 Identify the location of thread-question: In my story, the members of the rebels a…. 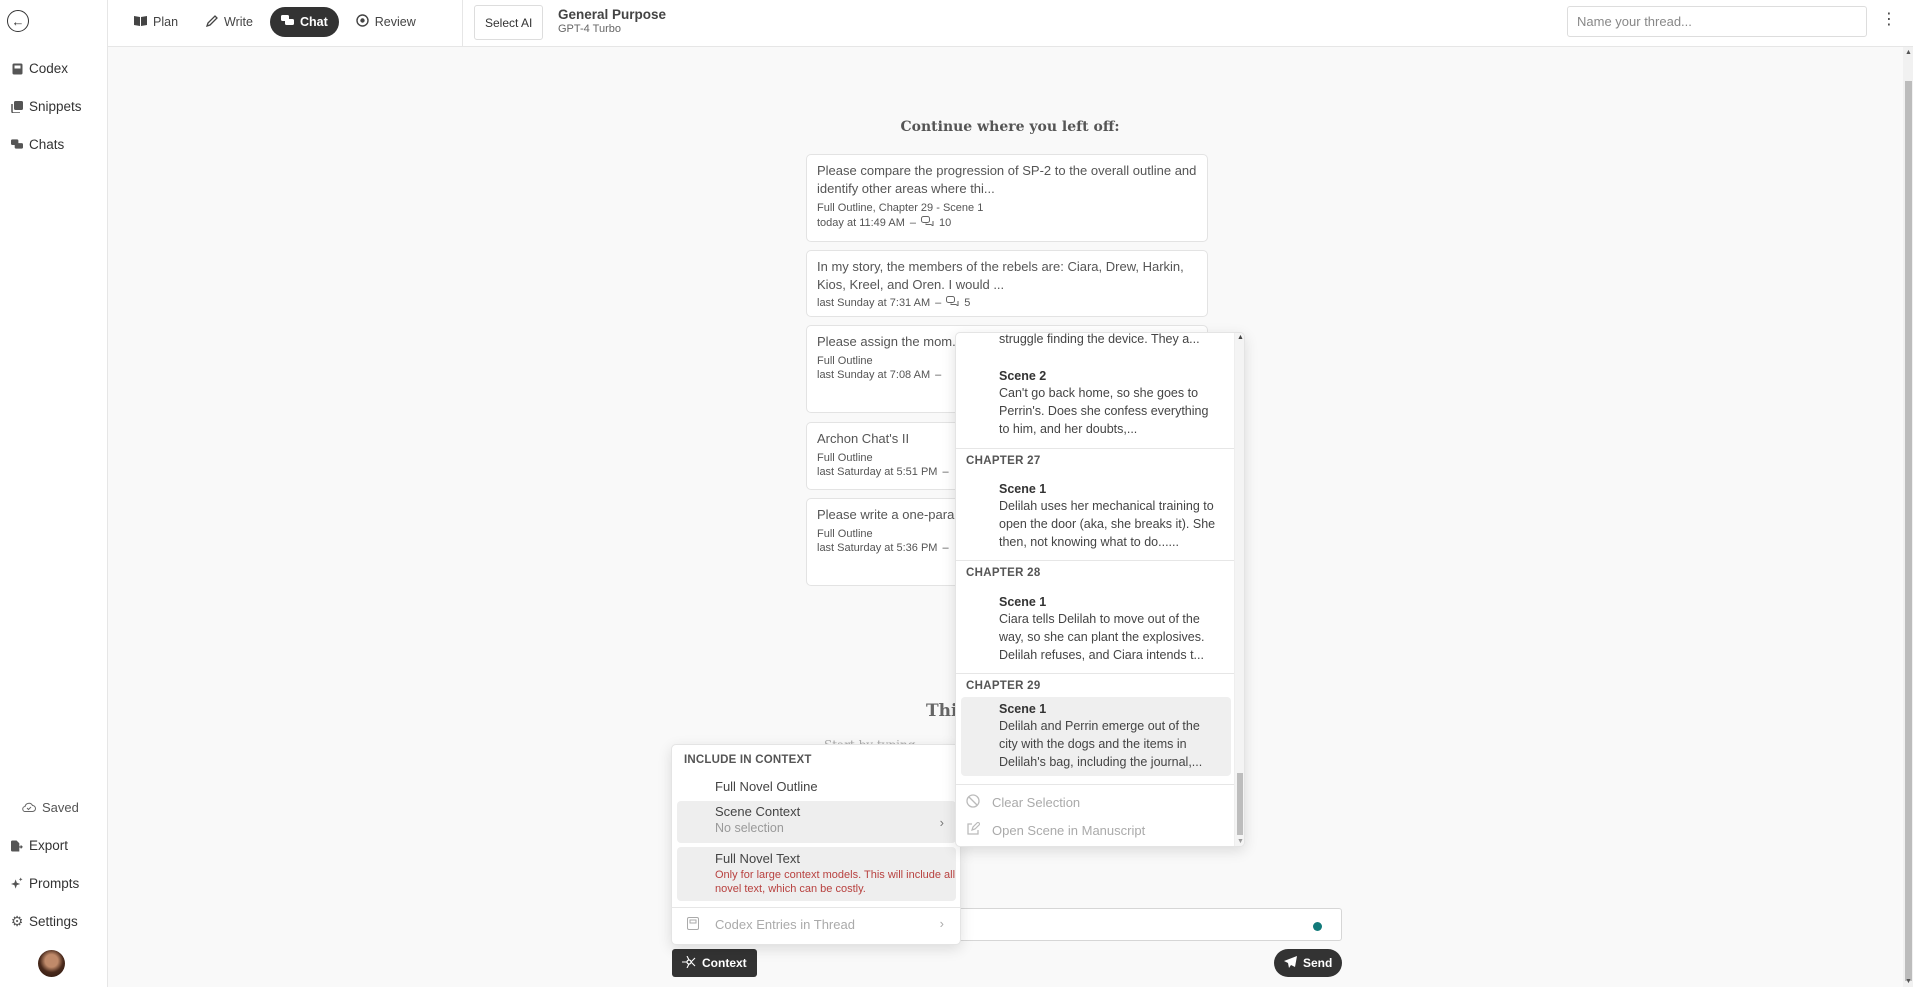
(1000, 275).